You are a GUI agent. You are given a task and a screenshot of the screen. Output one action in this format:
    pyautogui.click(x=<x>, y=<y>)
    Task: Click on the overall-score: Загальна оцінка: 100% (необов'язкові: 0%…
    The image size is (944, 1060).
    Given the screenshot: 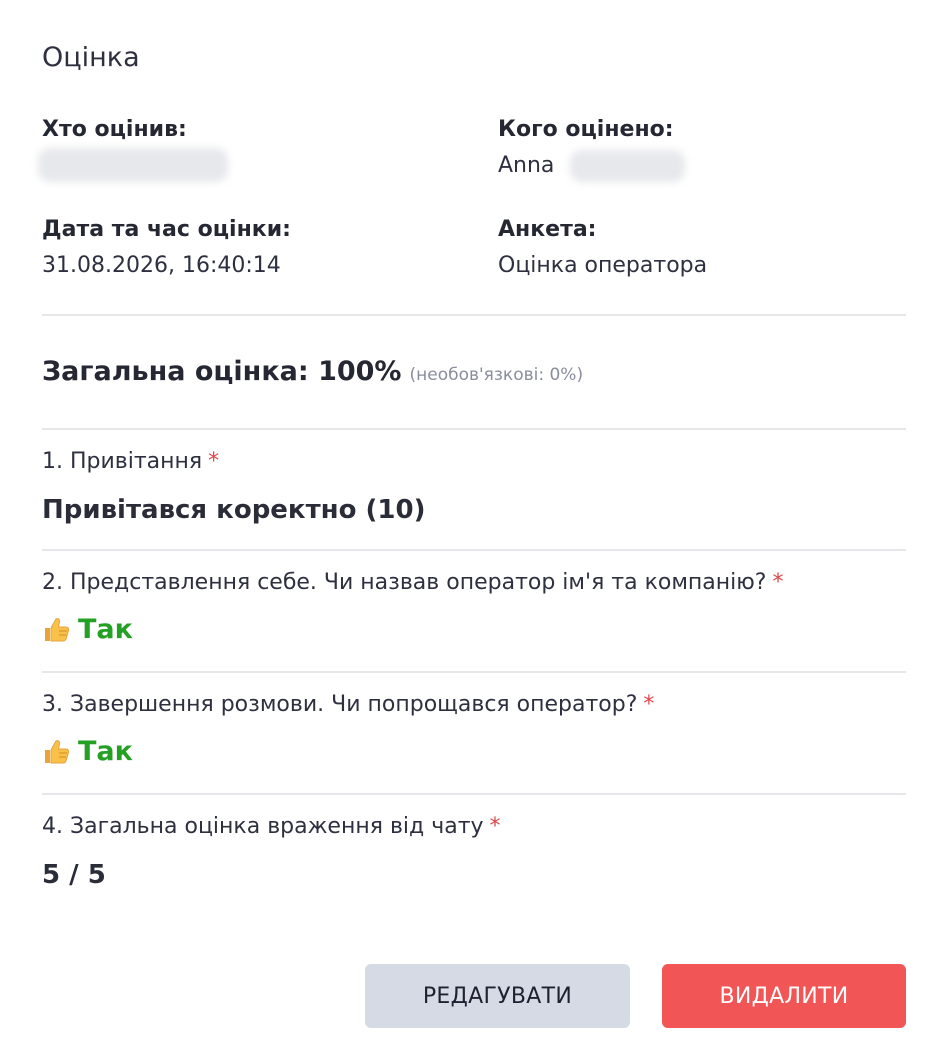 What is the action you would take?
    pyautogui.click(x=312, y=371)
    